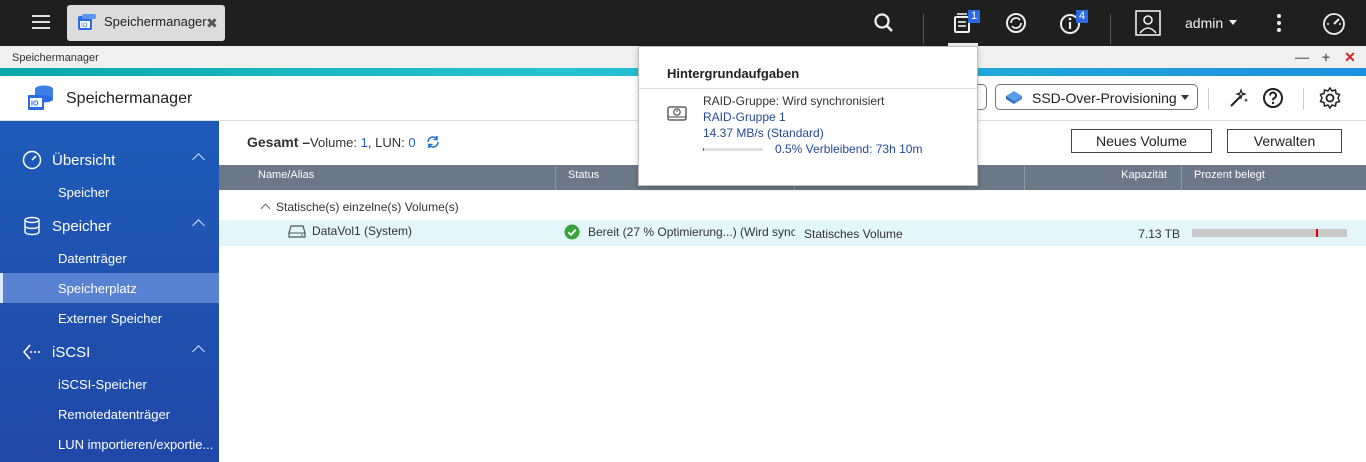 The image size is (1366, 462). I want to click on group-label: Statische(s) einzelne(s) Volume(s), so click(367, 207).